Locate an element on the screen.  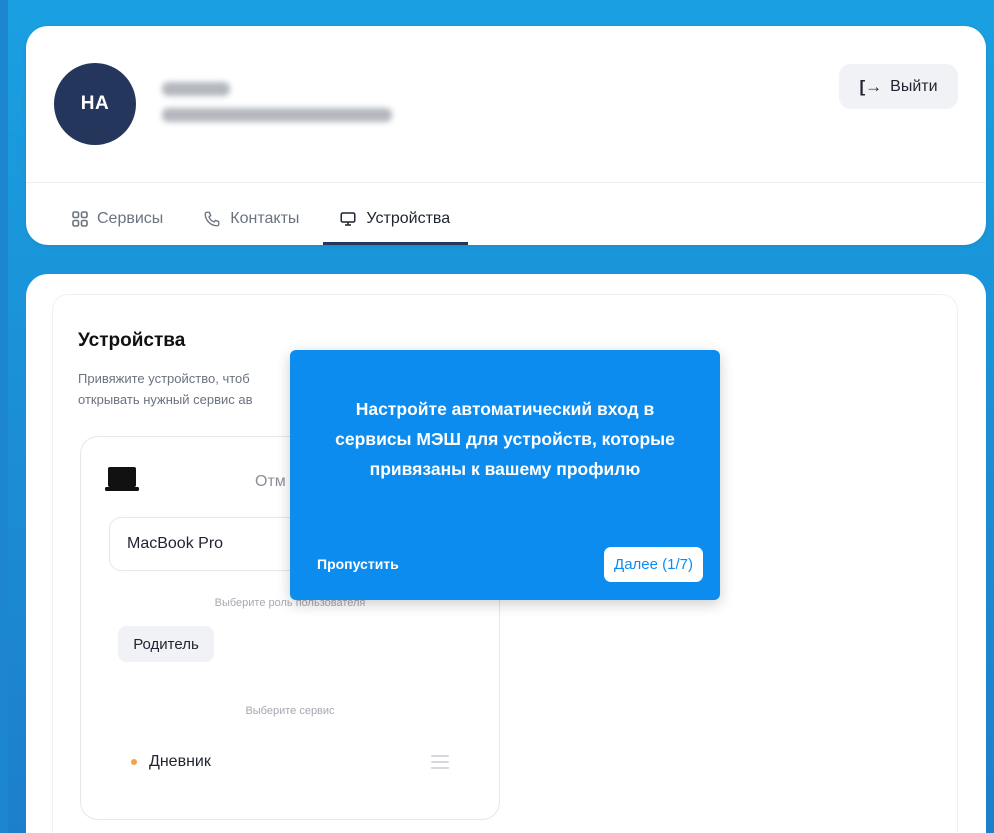
logout-icon: [→ is located at coordinates (871, 86).